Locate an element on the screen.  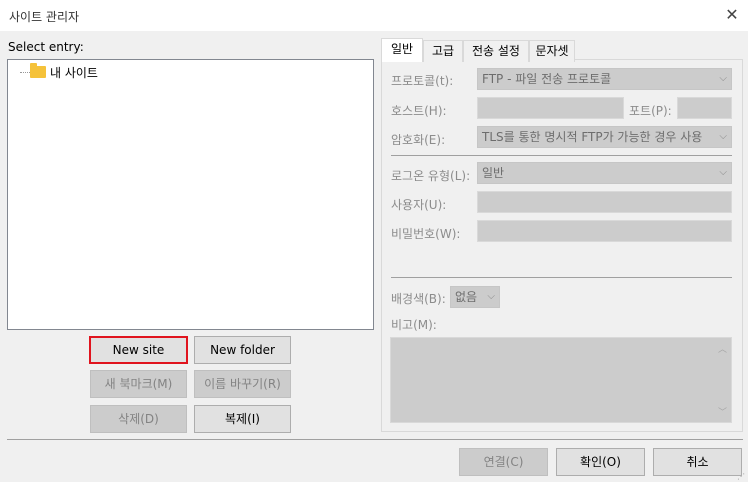
protocol-value: FTP - 파일 전송 프로토콜 is located at coordinates (547, 79).